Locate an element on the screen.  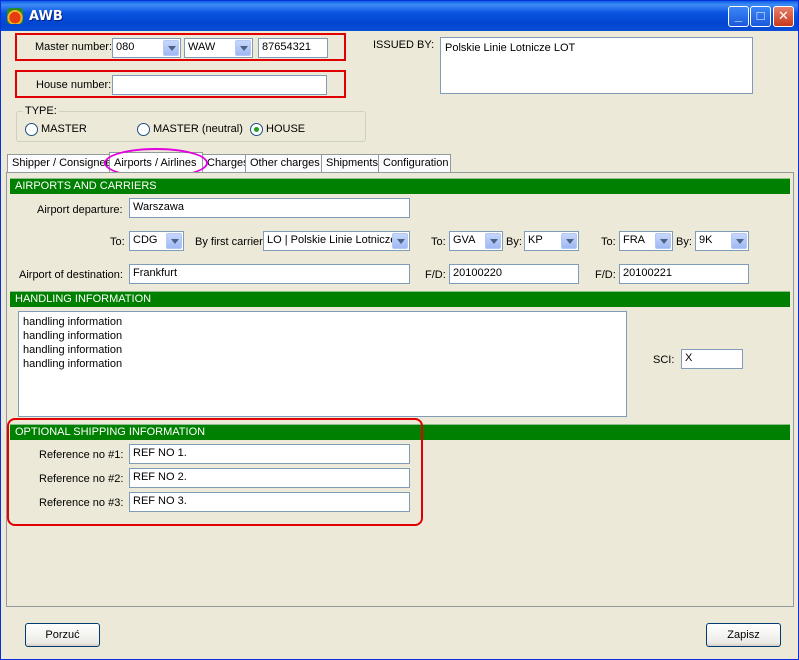
airport-departure-input: Warszawa is located at coordinates (269, 208).